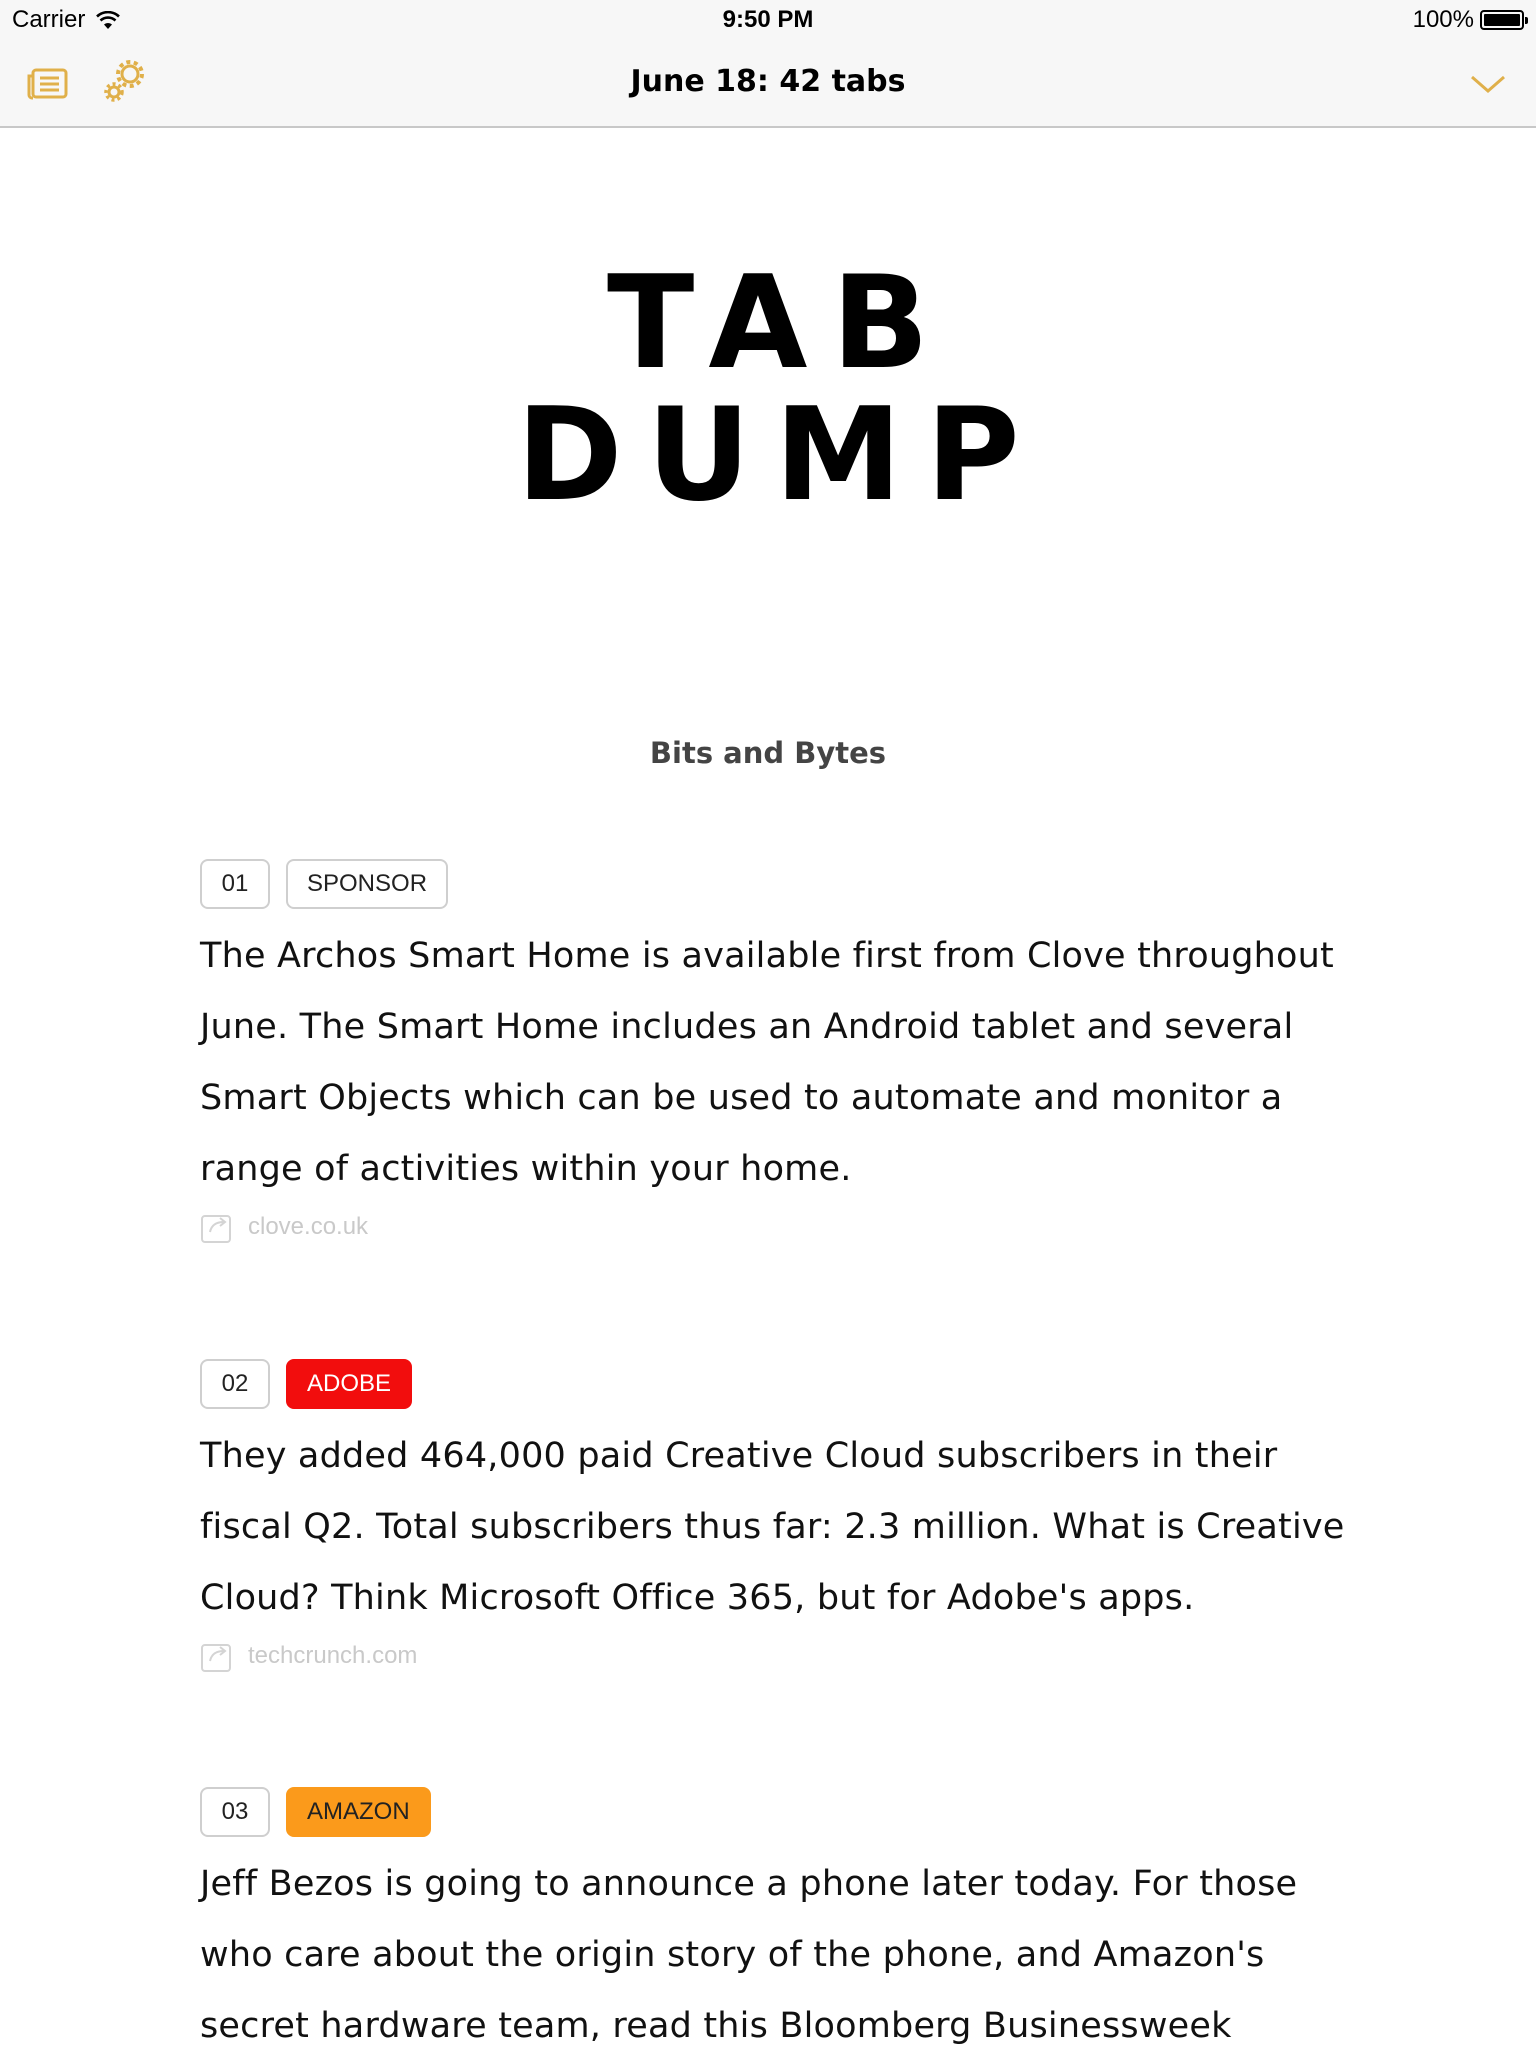 The image size is (1536, 2048). What do you see at coordinates (235, 1812) in the screenshot?
I see `item-number: 03` at bounding box center [235, 1812].